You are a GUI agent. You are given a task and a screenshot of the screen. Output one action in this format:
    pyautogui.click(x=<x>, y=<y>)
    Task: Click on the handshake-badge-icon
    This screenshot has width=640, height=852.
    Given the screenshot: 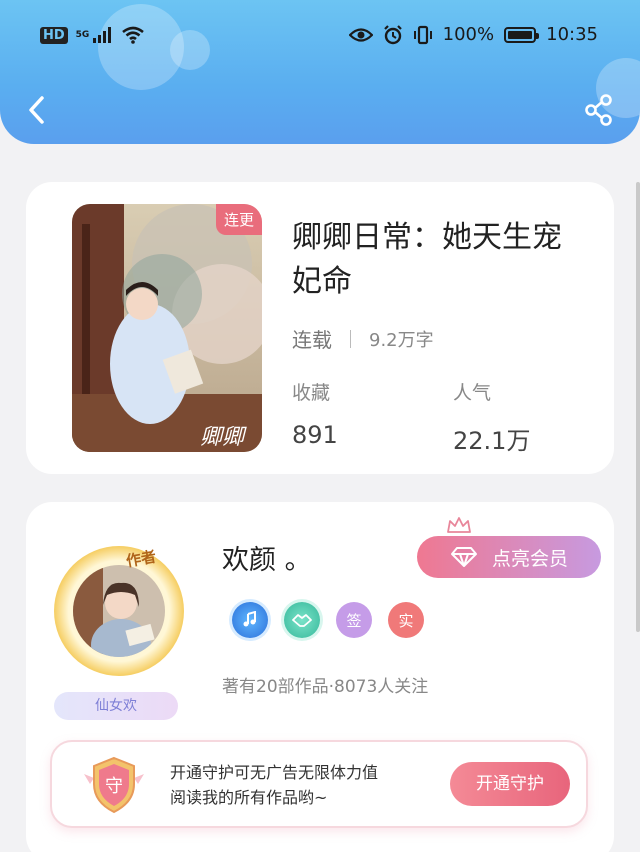 What is the action you would take?
    pyautogui.click(x=302, y=620)
    